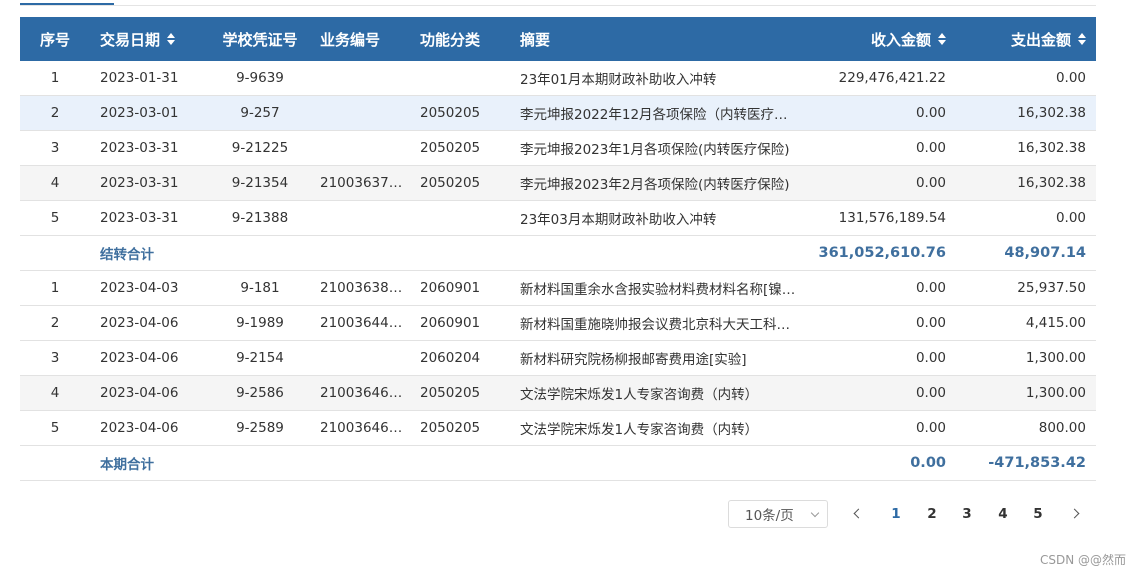  What do you see at coordinates (1074, 513) in the screenshot?
I see `next-page-icon` at bounding box center [1074, 513].